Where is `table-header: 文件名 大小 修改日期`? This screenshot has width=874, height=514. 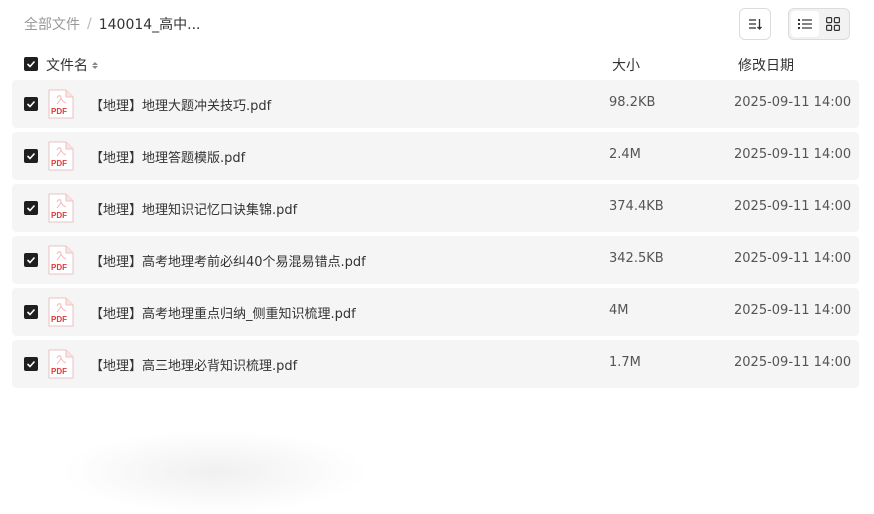 table-header: 文件名 大小 修改日期 is located at coordinates (437, 64).